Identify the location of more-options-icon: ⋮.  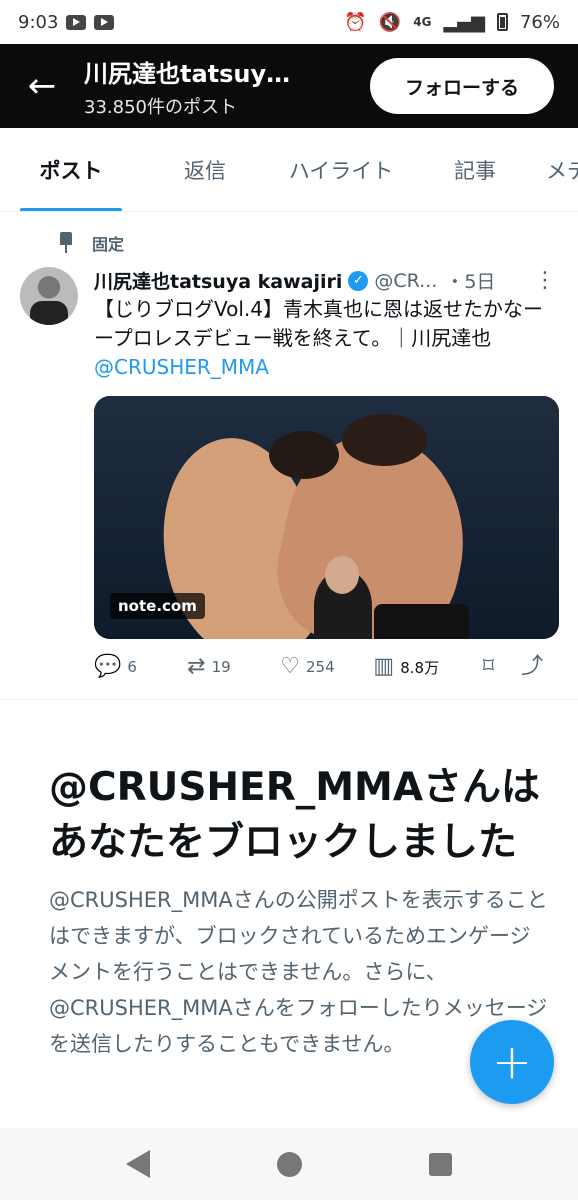
(545, 280).